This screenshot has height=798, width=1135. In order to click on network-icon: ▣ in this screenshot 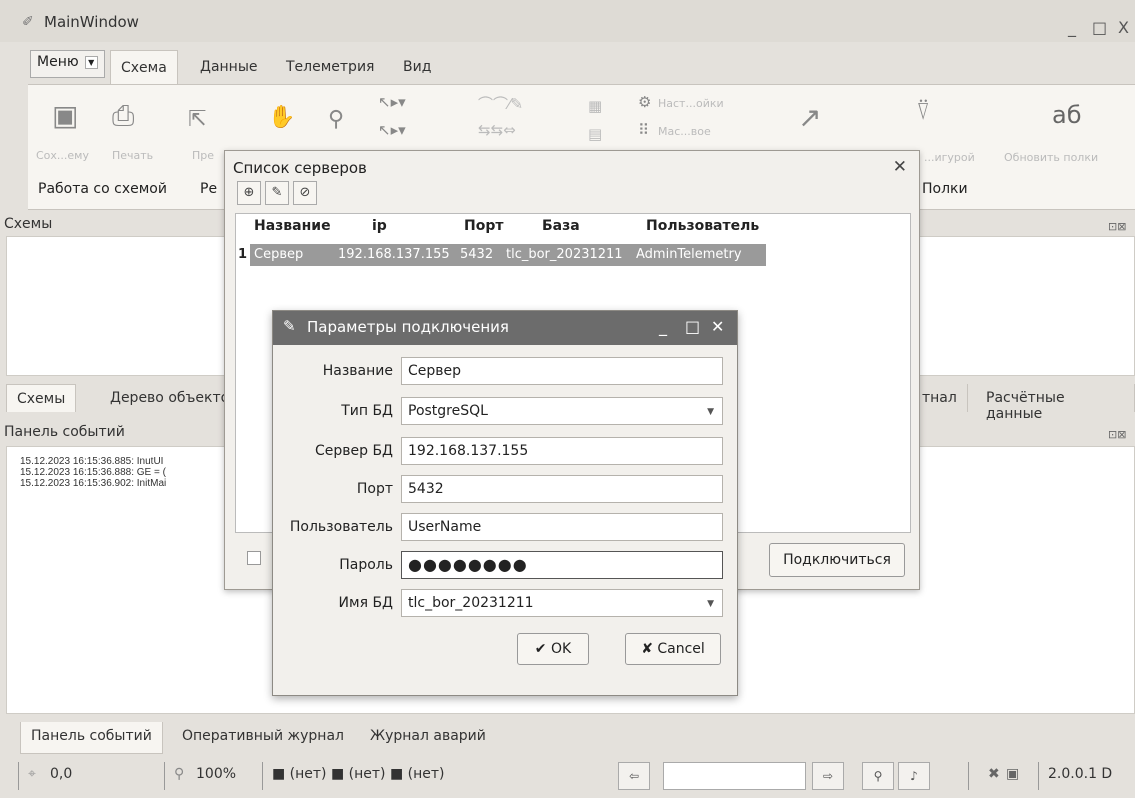, I will do `click(1013, 774)`.